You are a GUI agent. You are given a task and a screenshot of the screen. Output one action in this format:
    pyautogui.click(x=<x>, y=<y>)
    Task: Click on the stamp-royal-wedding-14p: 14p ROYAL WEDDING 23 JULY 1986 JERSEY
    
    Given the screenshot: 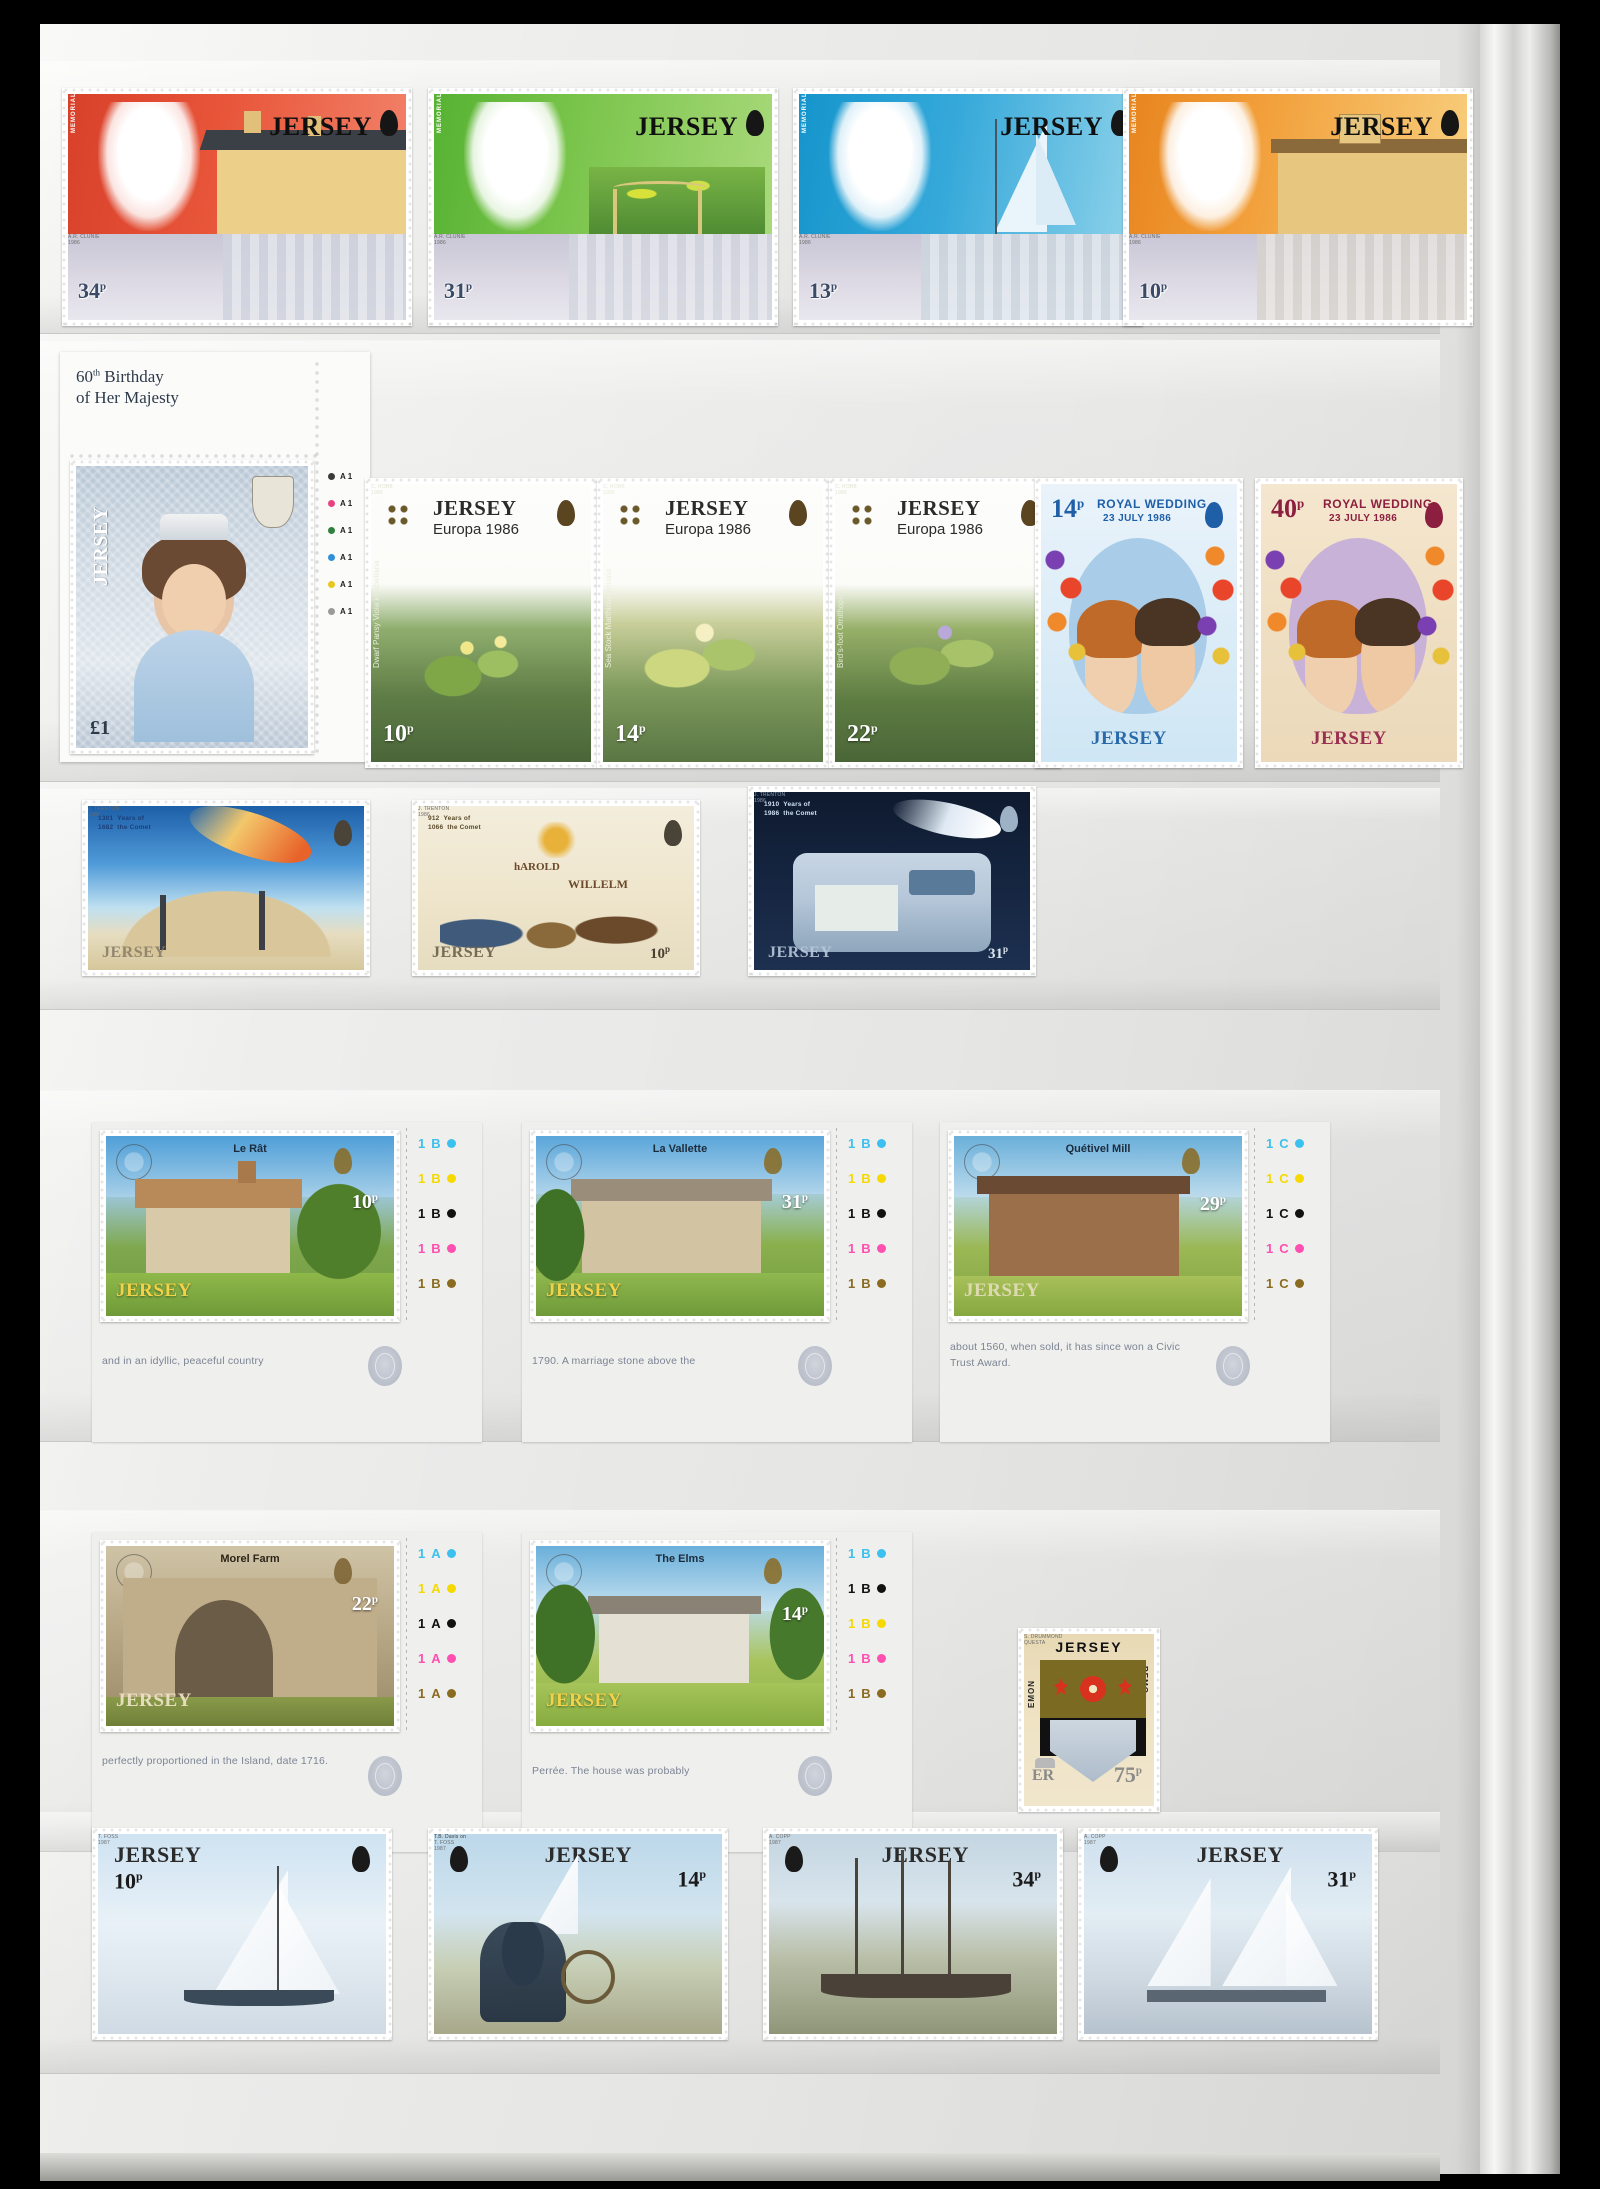 What is the action you would take?
    pyautogui.click(x=1139, y=623)
    